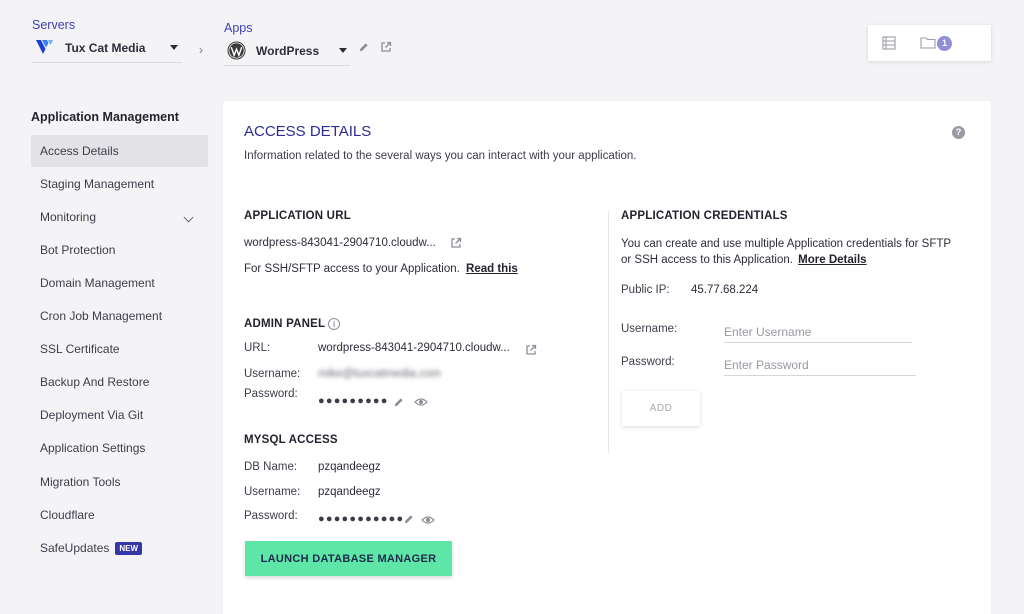 The height and width of the screenshot is (614, 1024). What do you see at coordinates (421, 402) in the screenshot?
I see `show-admin-password-eye-icon` at bounding box center [421, 402].